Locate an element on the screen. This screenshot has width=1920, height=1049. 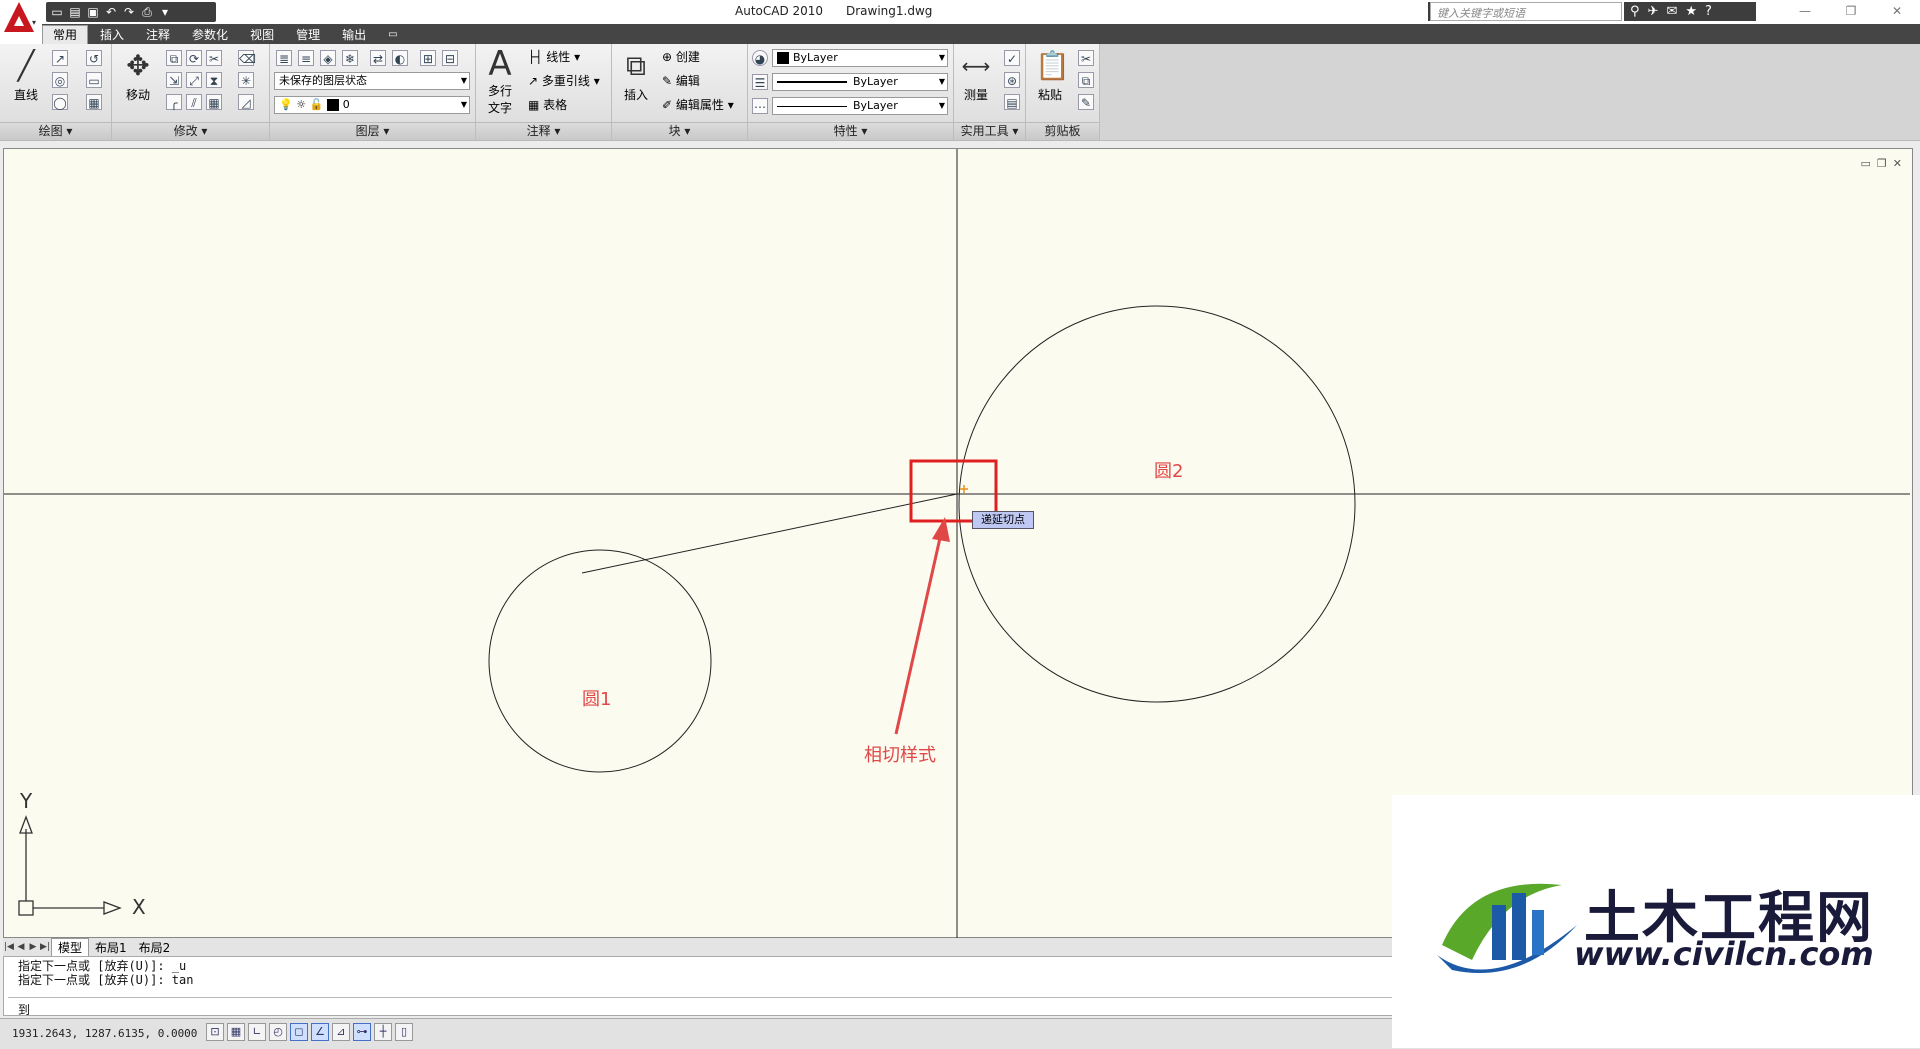
print-icon: ⎙ is located at coordinates (147, 12).